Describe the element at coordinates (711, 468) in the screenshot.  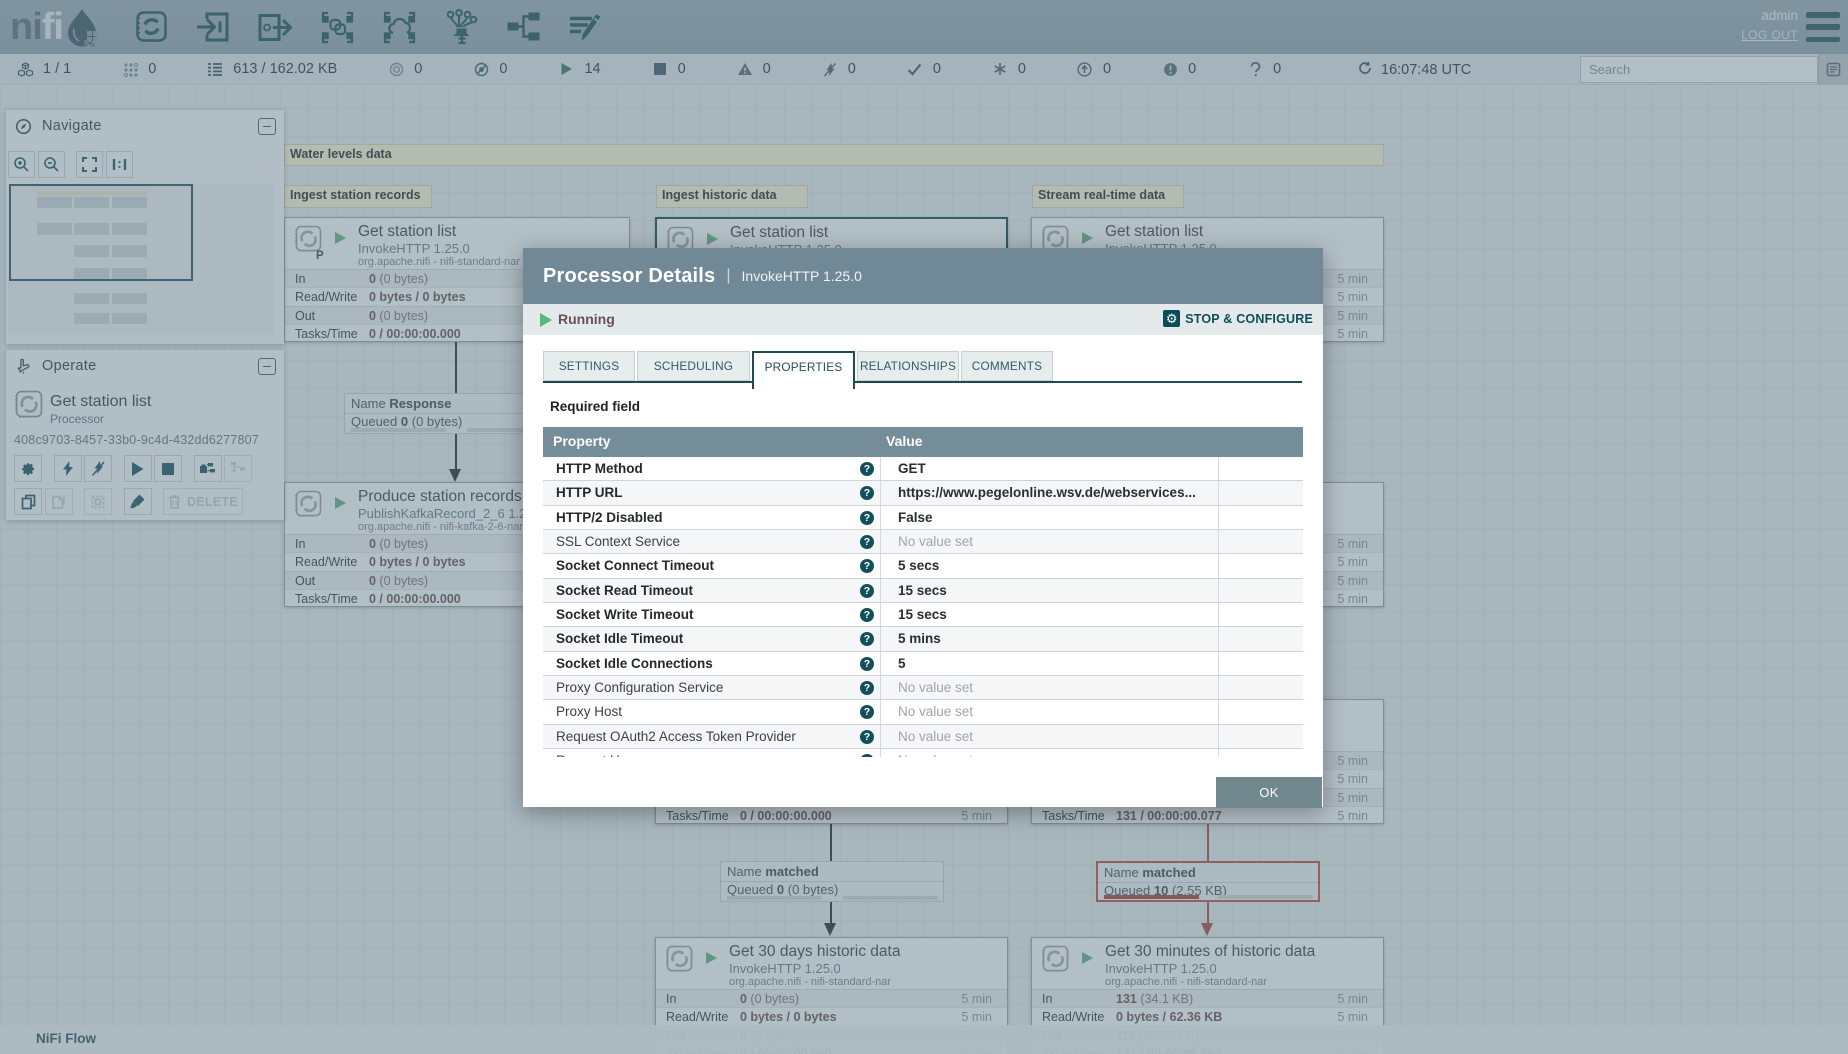
I see `property-name: HTTP Method?` at that location.